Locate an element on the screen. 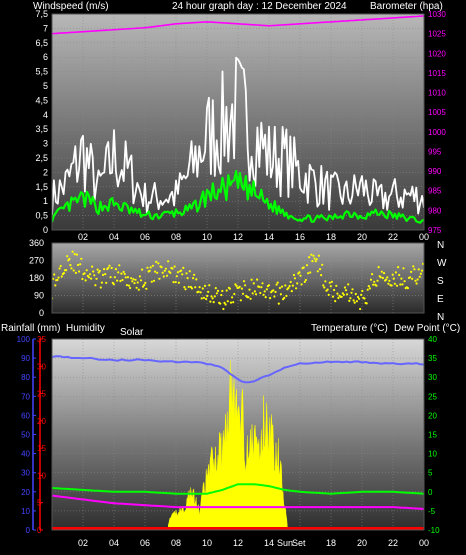 This screenshot has height=555, width=466. rain-tick-label: 25 is located at coordinates (41, 394).